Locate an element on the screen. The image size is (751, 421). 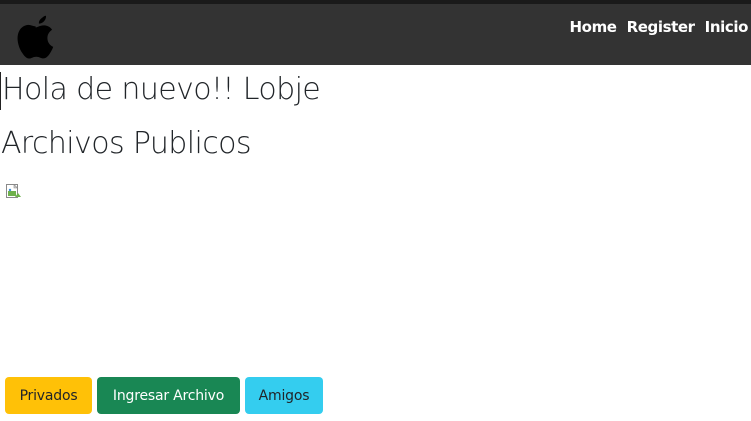
friends-button: Amigos is located at coordinates (284, 395).